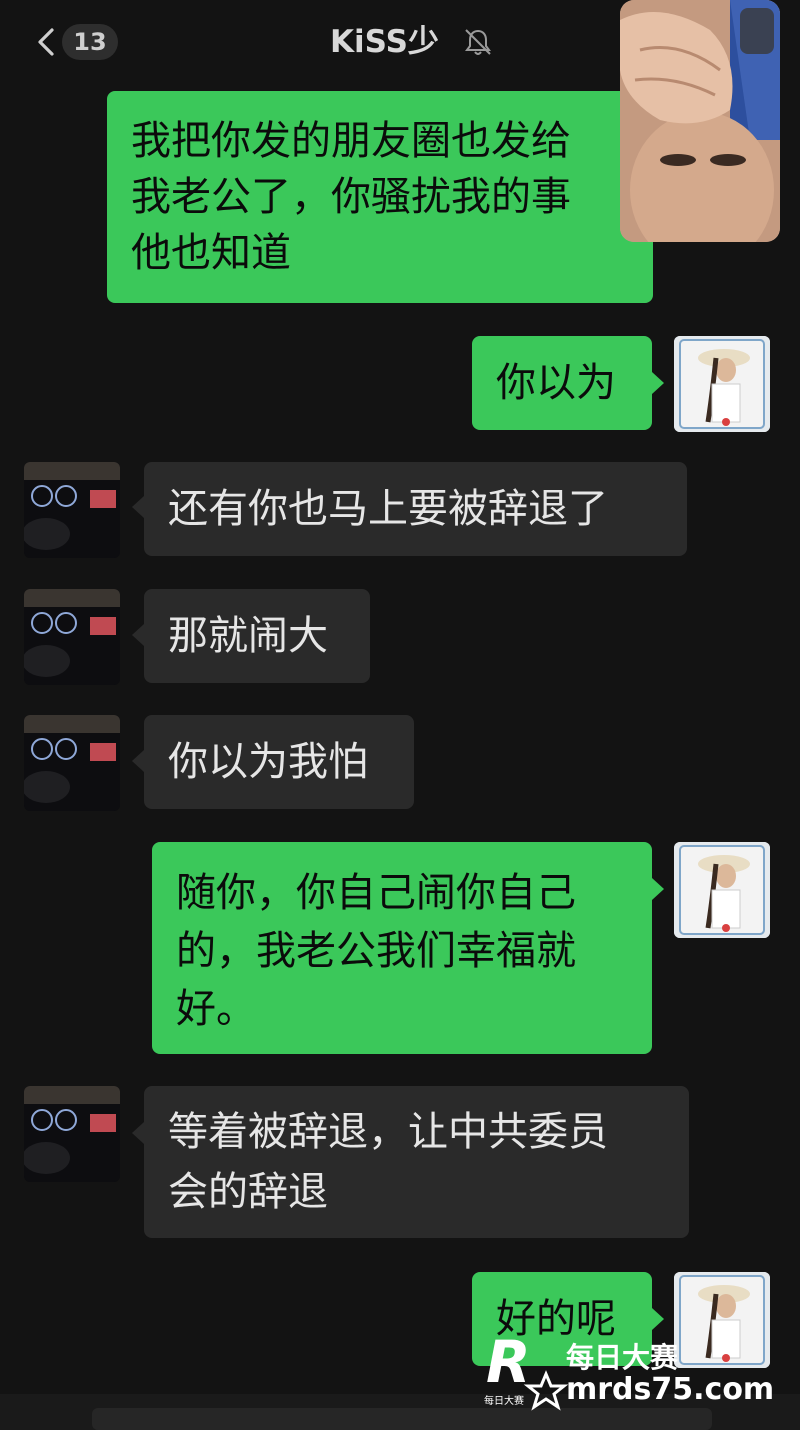 Image resolution: width=800 pixels, height=1430 pixels. I want to click on watermark-site: mrds75.com, so click(670, 1389).